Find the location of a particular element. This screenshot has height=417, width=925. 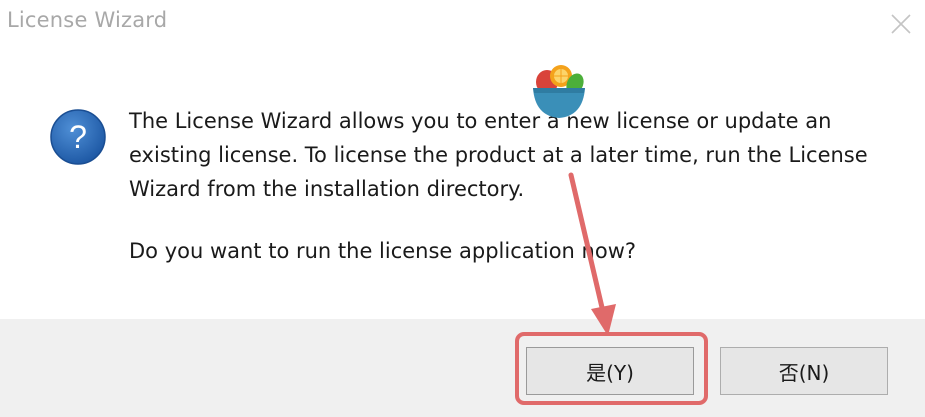

watermark-logo is located at coordinates (559, 94).